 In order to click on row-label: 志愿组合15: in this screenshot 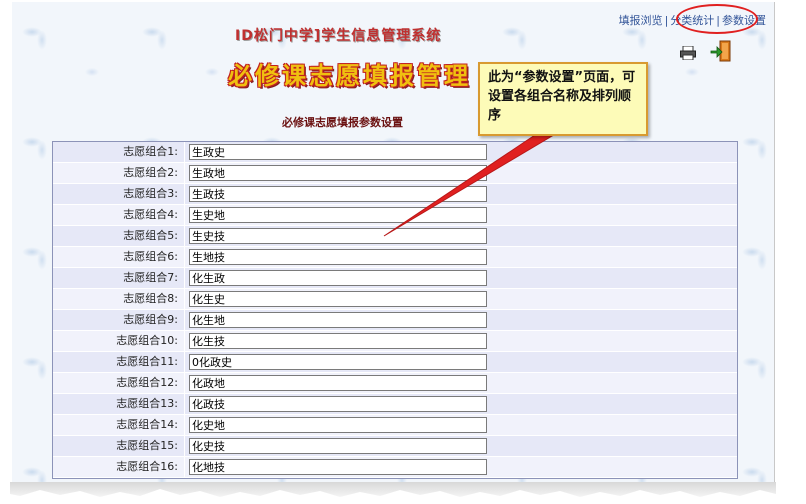, I will do `click(119, 446)`.